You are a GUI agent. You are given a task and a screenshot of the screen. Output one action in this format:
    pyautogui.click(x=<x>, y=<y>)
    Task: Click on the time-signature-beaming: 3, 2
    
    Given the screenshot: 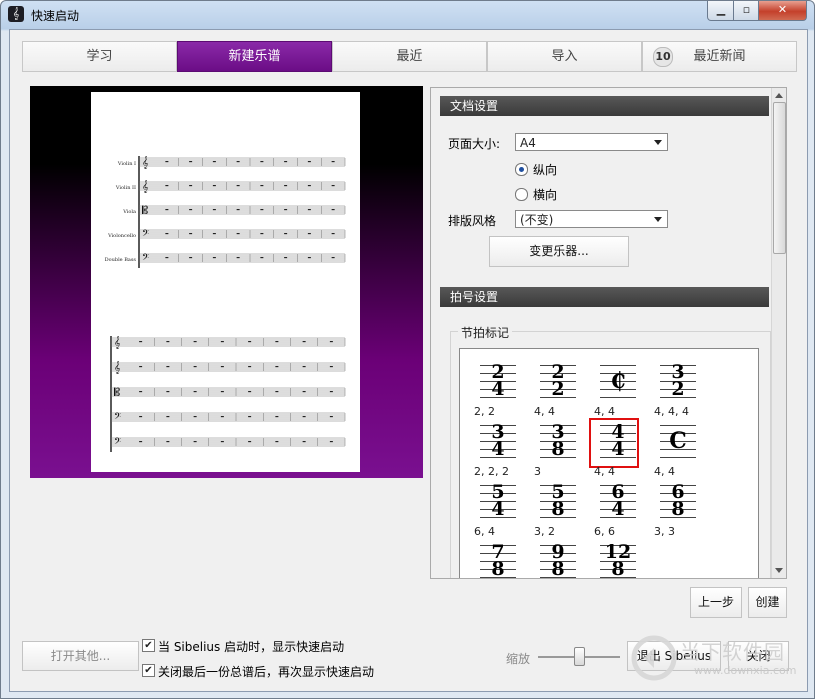 What is the action you would take?
    pyautogui.click(x=544, y=531)
    